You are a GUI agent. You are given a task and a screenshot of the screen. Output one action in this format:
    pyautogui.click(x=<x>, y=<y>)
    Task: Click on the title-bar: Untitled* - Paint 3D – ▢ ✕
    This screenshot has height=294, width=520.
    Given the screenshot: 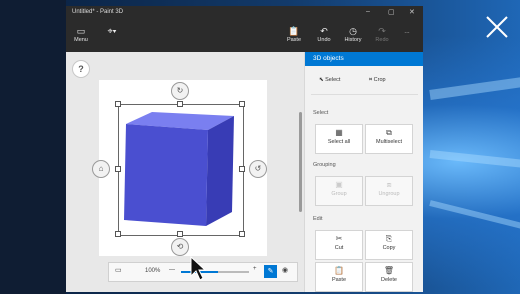 What is the action you would take?
    pyautogui.click(x=244, y=13)
    